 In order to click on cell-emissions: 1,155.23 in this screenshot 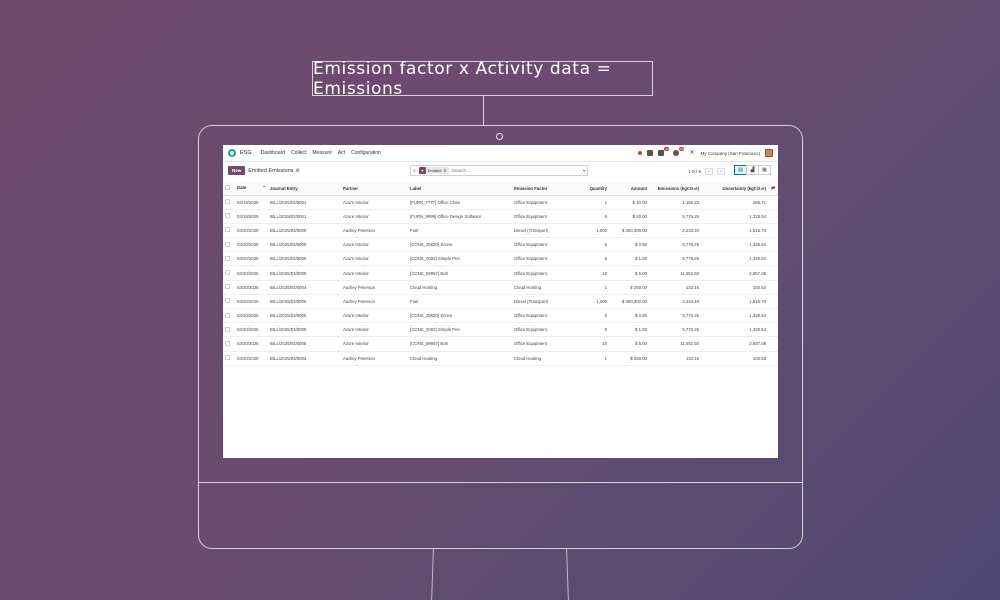, I will do `click(675, 202)`.